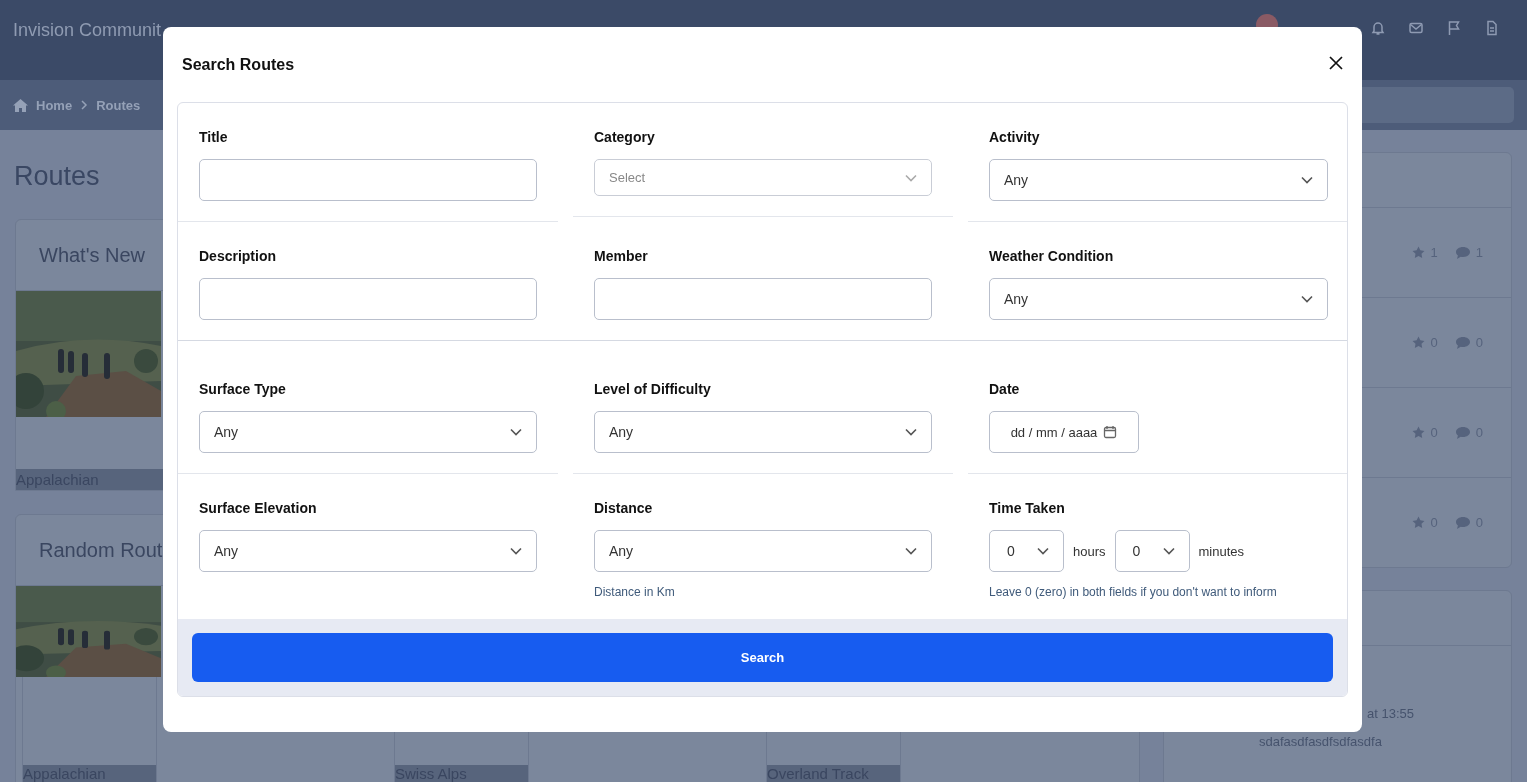 The image size is (1527, 782). What do you see at coordinates (621, 257) in the screenshot?
I see `field-label: Member` at bounding box center [621, 257].